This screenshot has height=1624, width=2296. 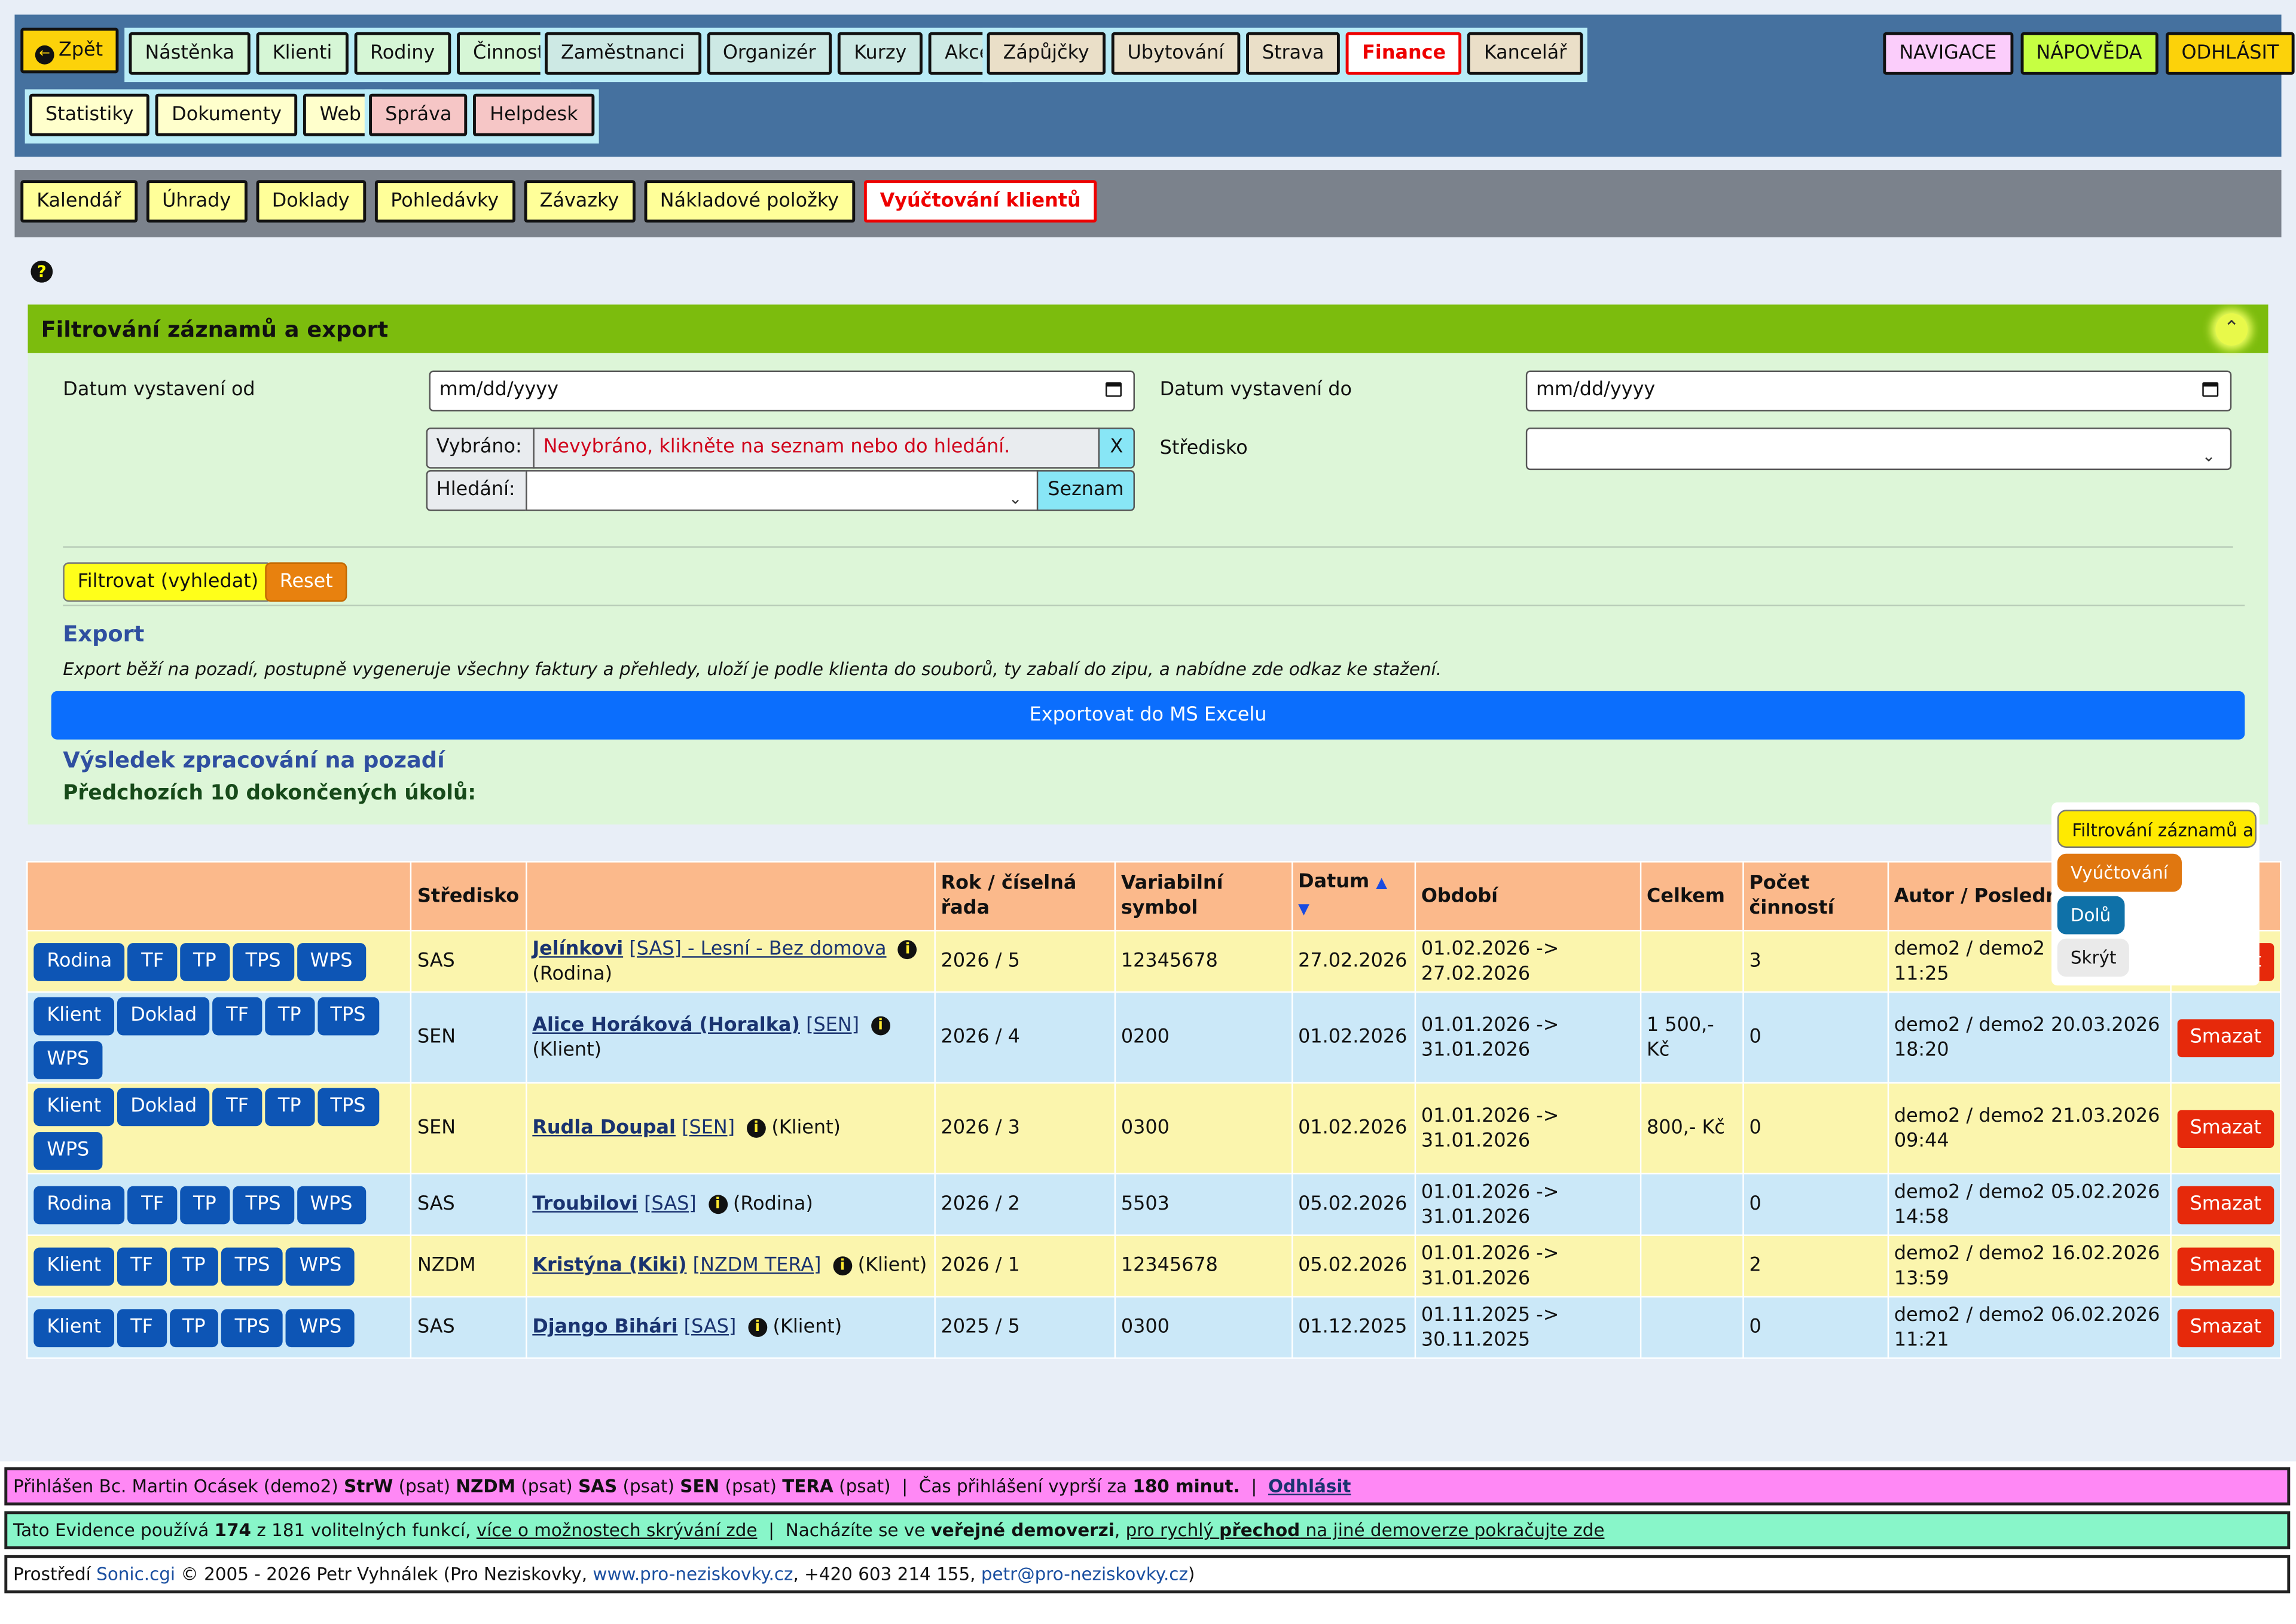 I want to click on subject-link: Django Bihári, so click(x=604, y=1328).